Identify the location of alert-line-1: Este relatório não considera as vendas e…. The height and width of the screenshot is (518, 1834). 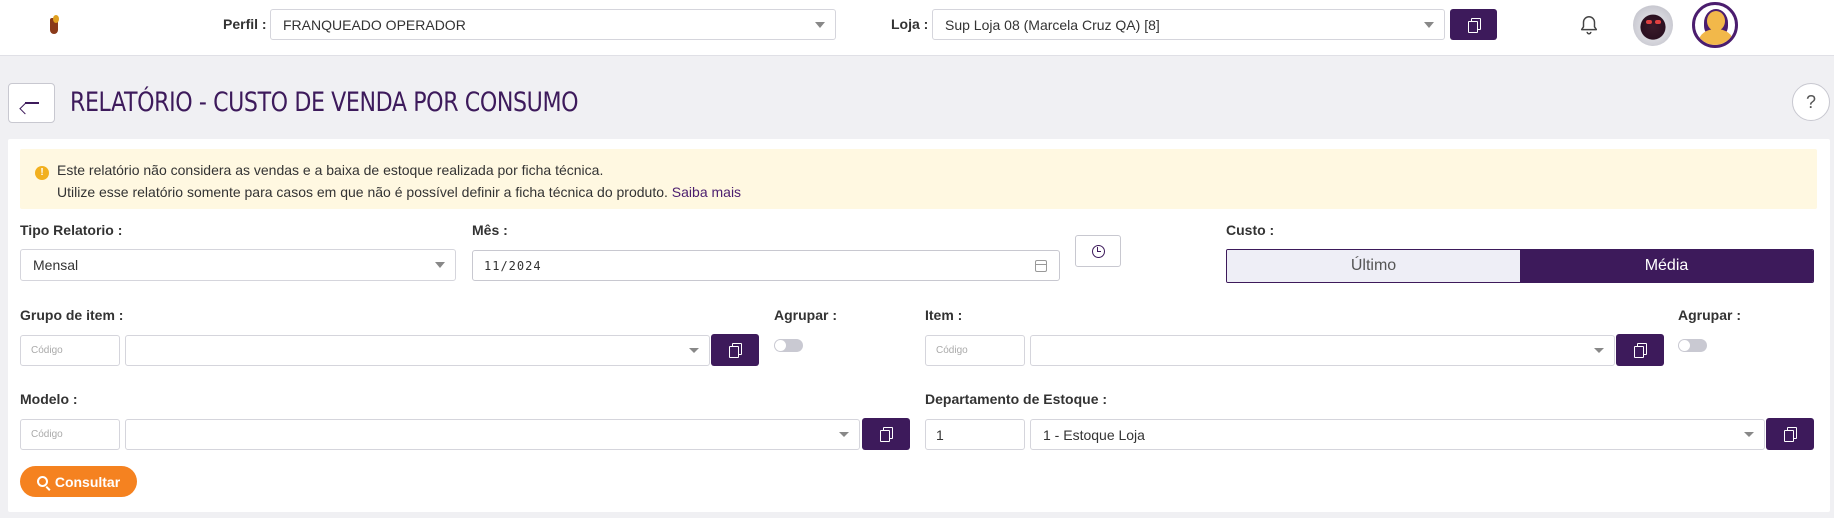
(330, 170).